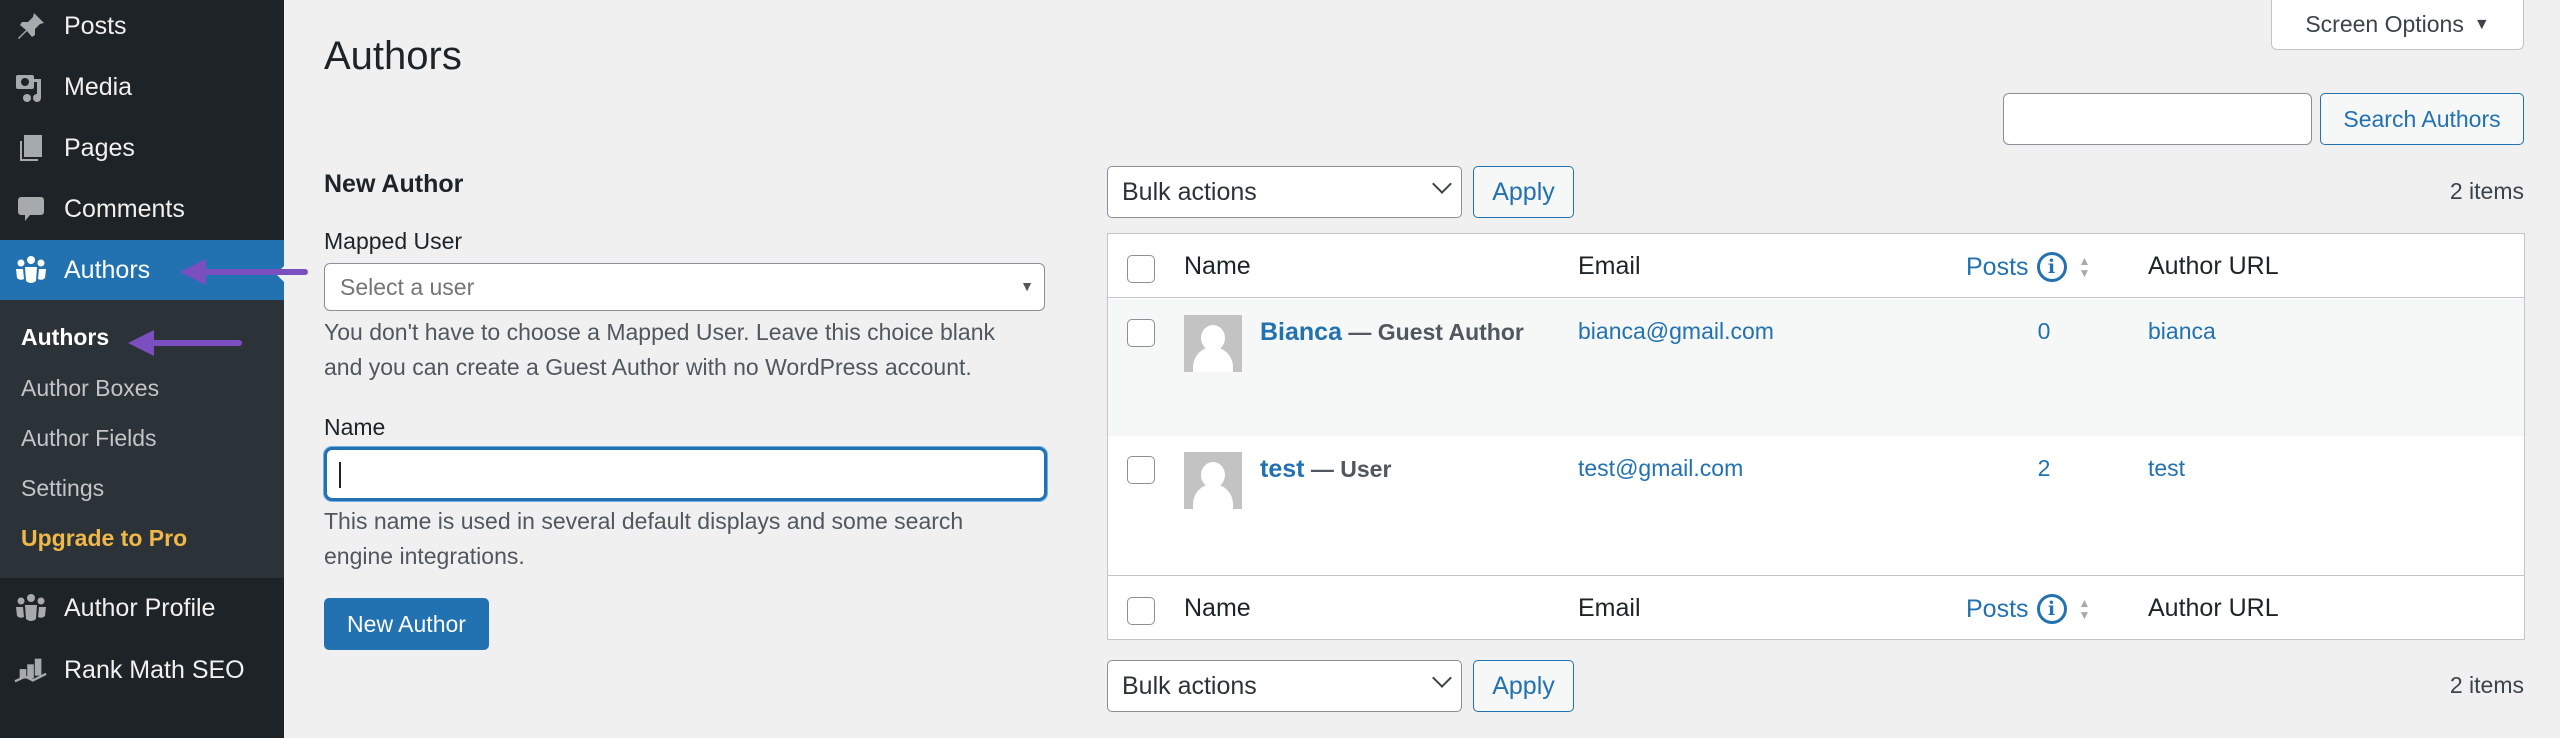 Image resolution: width=2560 pixels, height=738 pixels. I want to click on mapped-user-label: Mapped User, so click(393, 241).